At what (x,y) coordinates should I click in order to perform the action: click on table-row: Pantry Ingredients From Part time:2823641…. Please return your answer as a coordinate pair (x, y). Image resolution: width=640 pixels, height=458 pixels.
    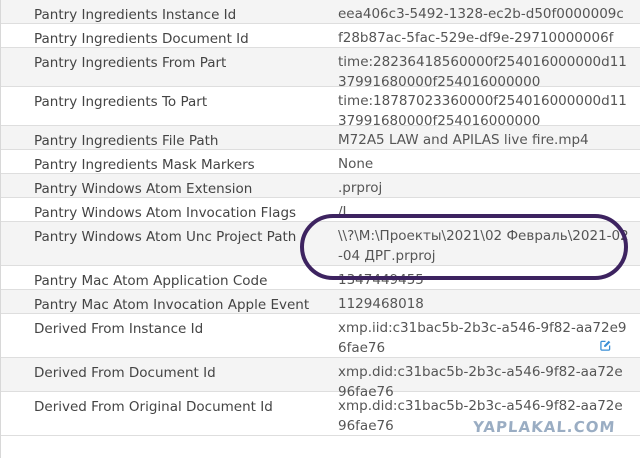
    Looking at the image, I should click on (320, 69).